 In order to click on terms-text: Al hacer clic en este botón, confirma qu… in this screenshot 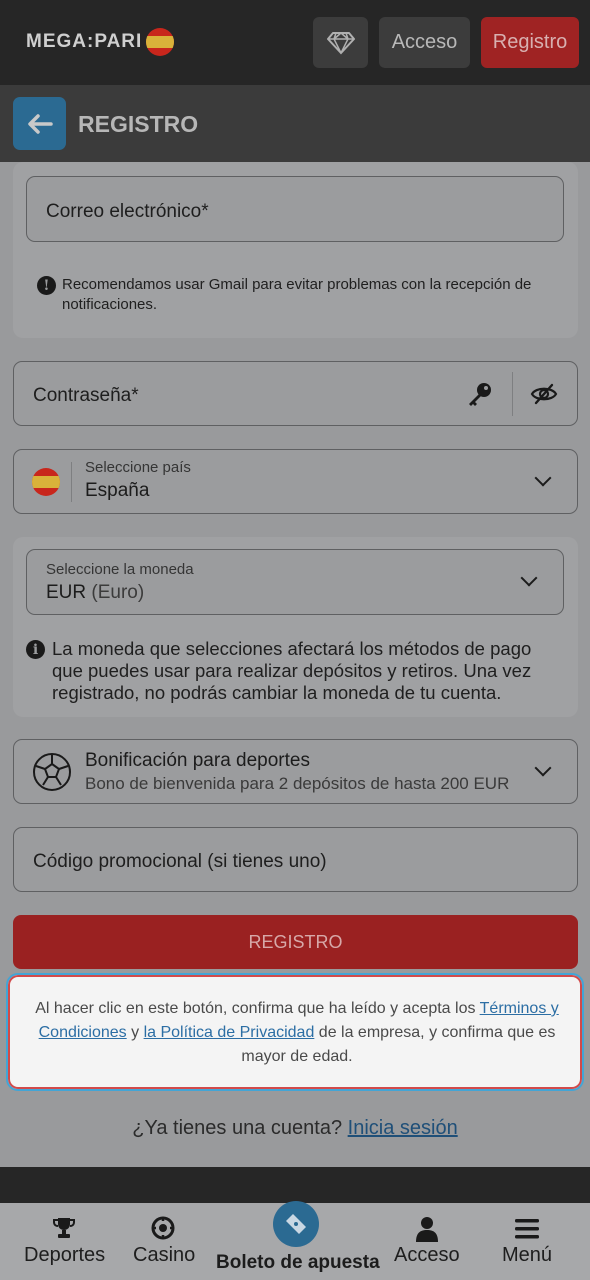, I will do `click(297, 1033)`.